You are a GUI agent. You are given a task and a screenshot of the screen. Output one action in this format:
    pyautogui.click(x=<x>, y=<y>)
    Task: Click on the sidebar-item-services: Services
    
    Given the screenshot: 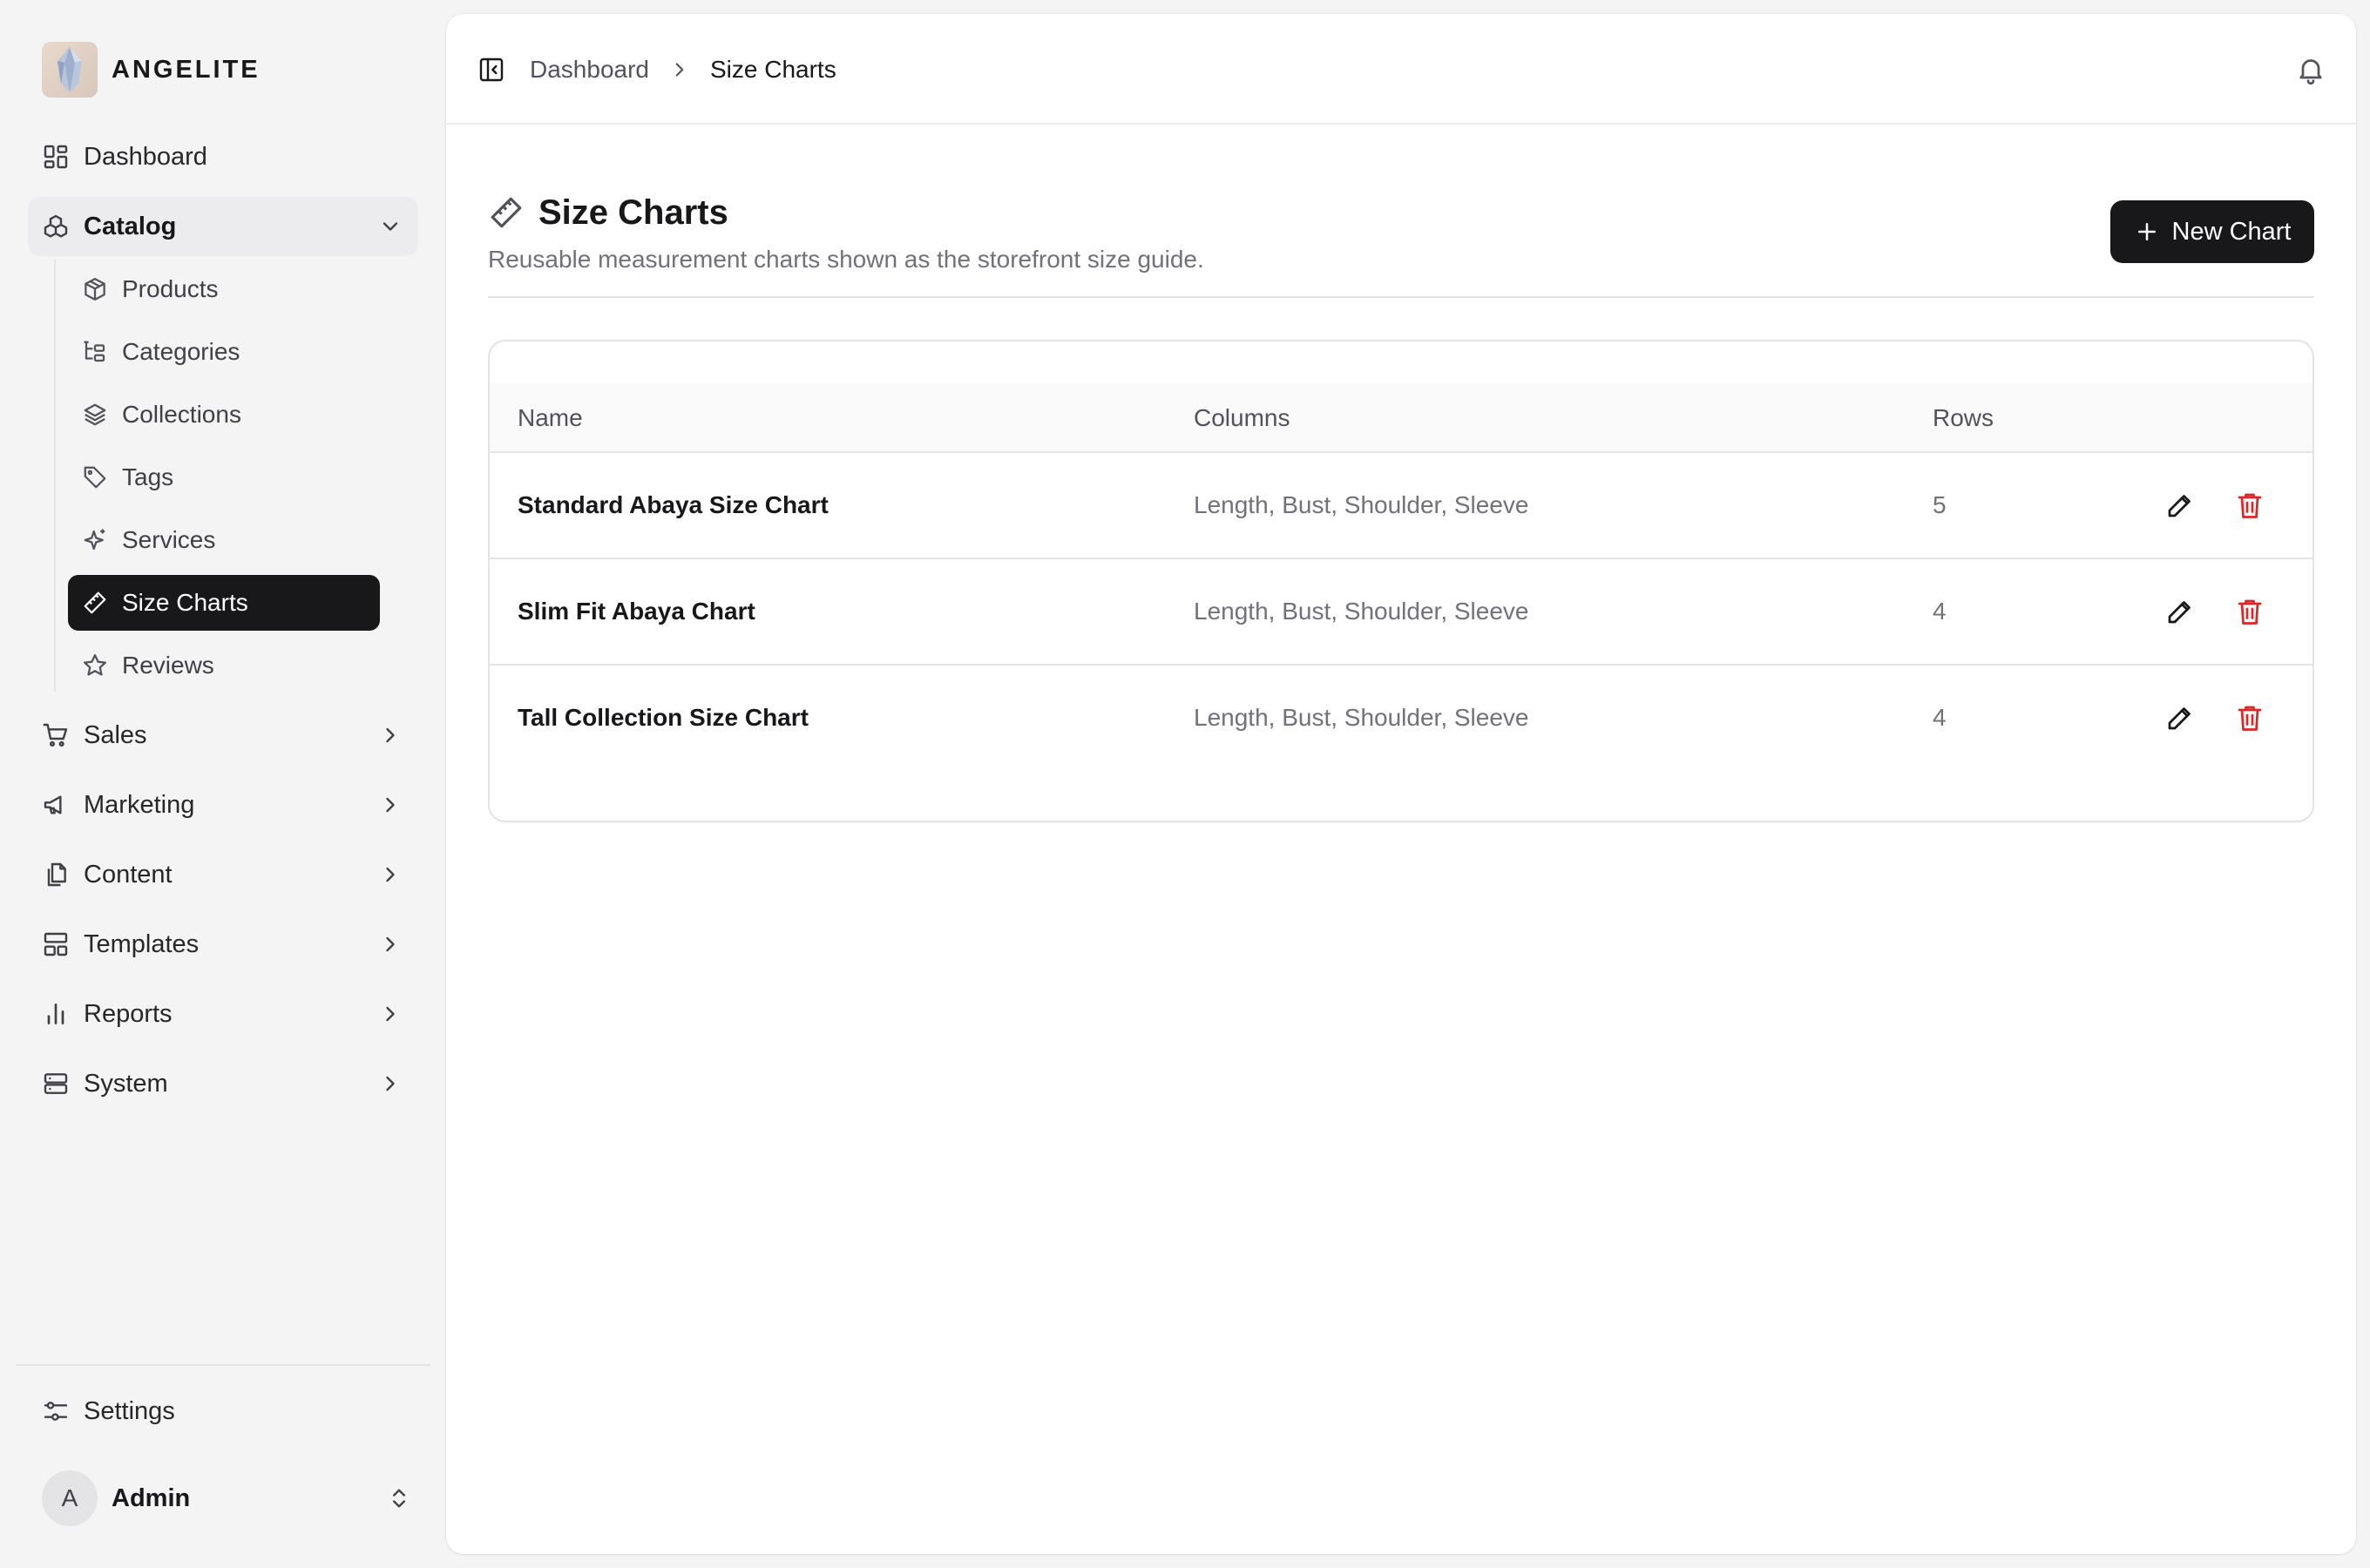 What is the action you would take?
    pyautogui.click(x=224, y=540)
    